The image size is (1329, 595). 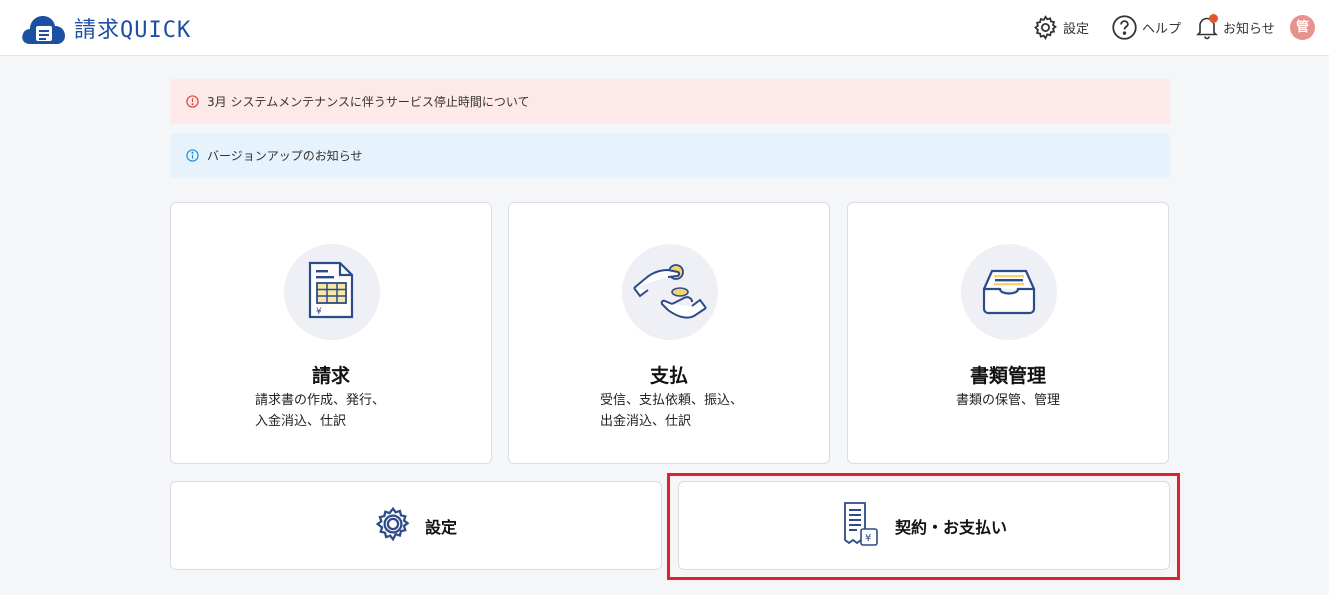 I want to click on app-logo: 請求QUICK, so click(x=105, y=31).